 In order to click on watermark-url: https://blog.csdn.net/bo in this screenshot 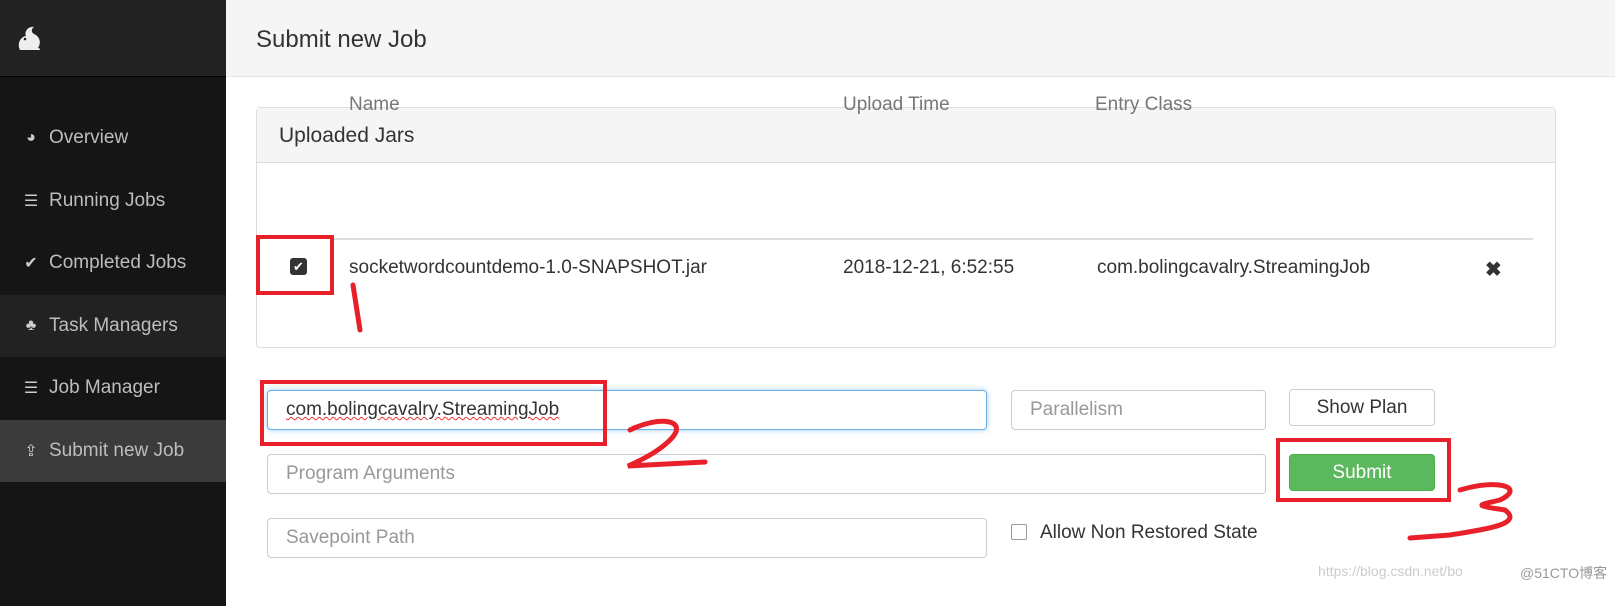, I will do `click(1390, 571)`.